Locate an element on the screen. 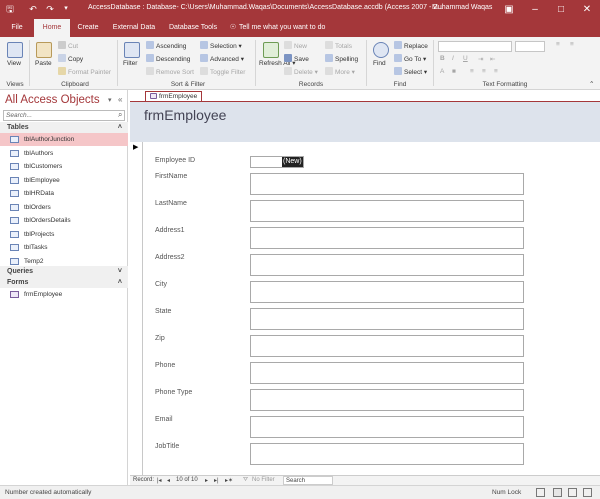 The image size is (600, 499). undo-icon: ↶ is located at coordinates (33, 9).